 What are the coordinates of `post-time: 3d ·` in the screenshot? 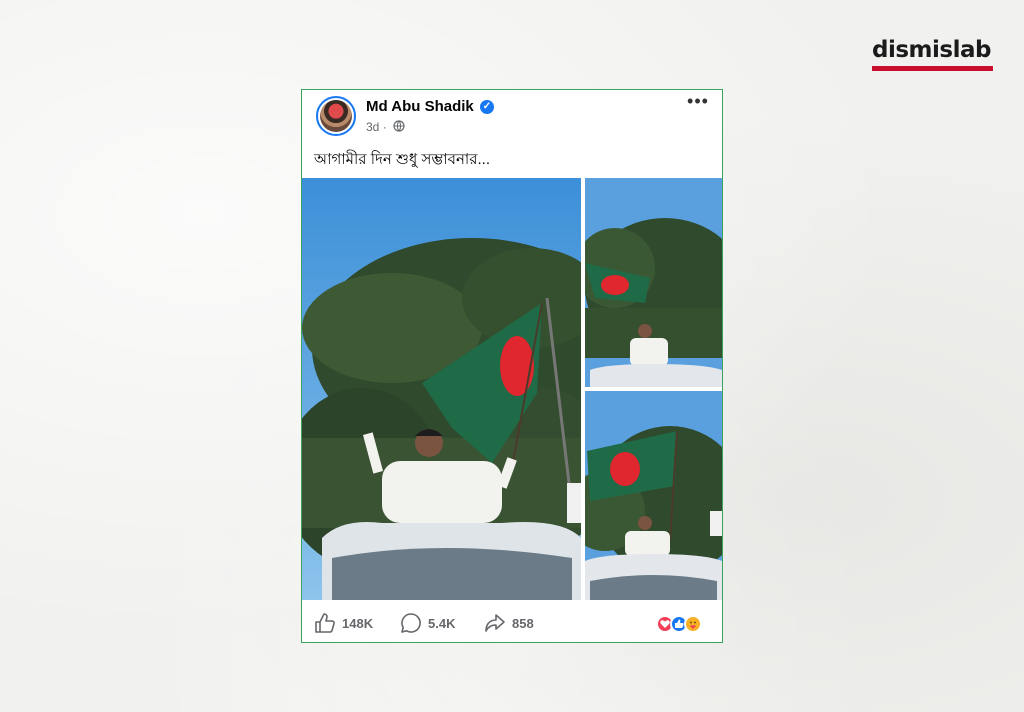 It's located at (376, 127).